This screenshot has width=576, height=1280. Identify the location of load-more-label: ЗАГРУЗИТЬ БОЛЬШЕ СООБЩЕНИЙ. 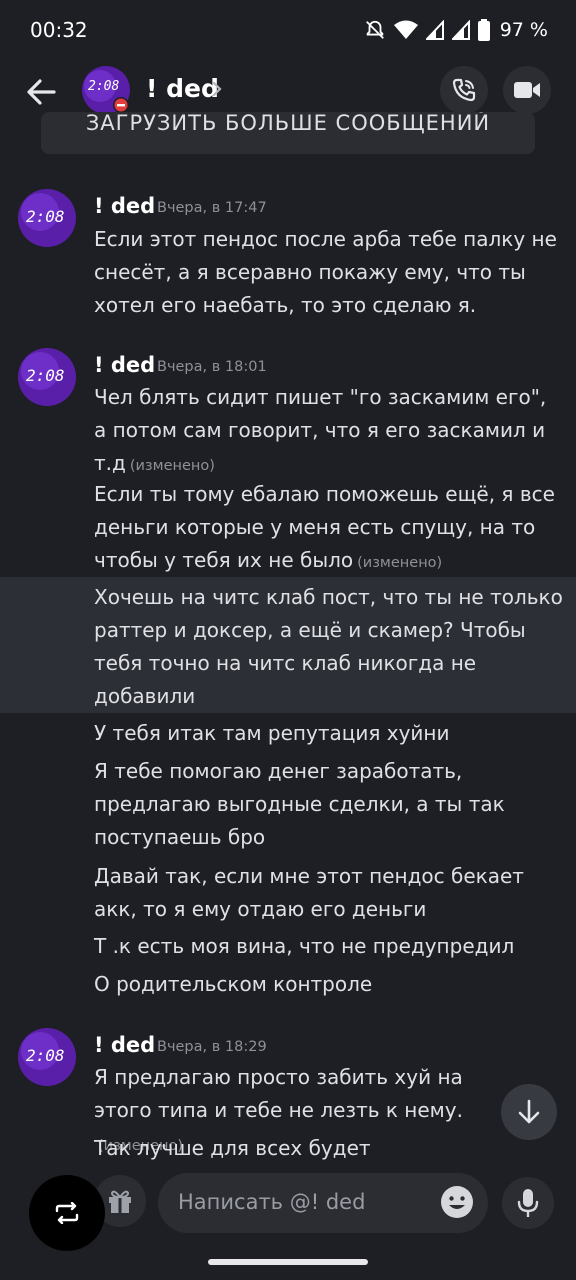
(288, 123).